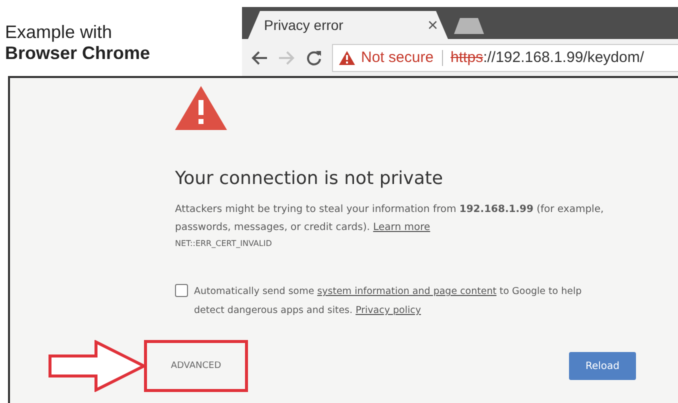  I want to click on error-code: NET::ERR_CERT_INVALID, so click(224, 243).